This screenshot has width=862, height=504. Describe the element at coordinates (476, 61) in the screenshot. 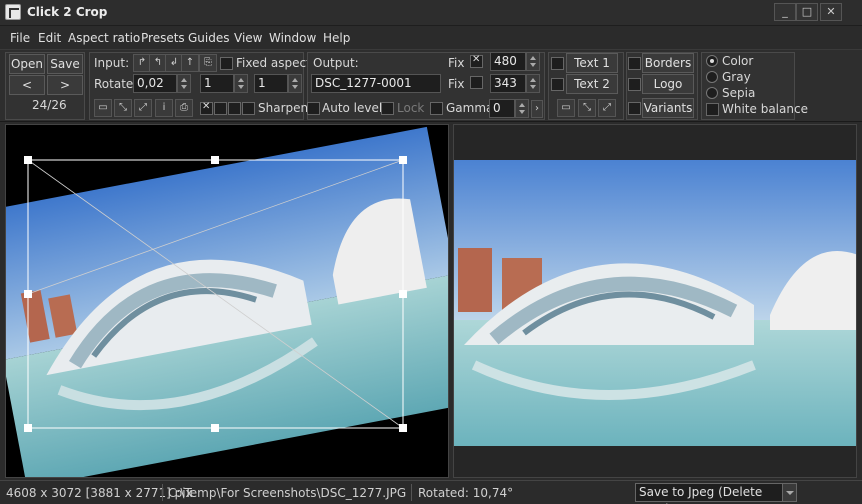

I see `fix-width-checkbox` at that location.